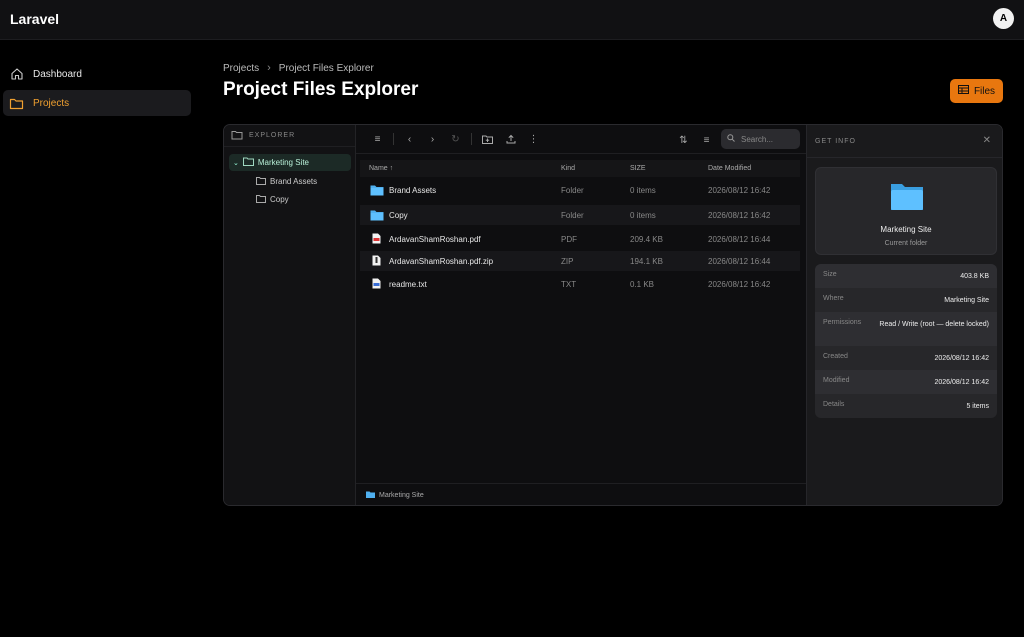 The height and width of the screenshot is (637, 1024). I want to click on app-brand: Laravel, so click(34, 19).